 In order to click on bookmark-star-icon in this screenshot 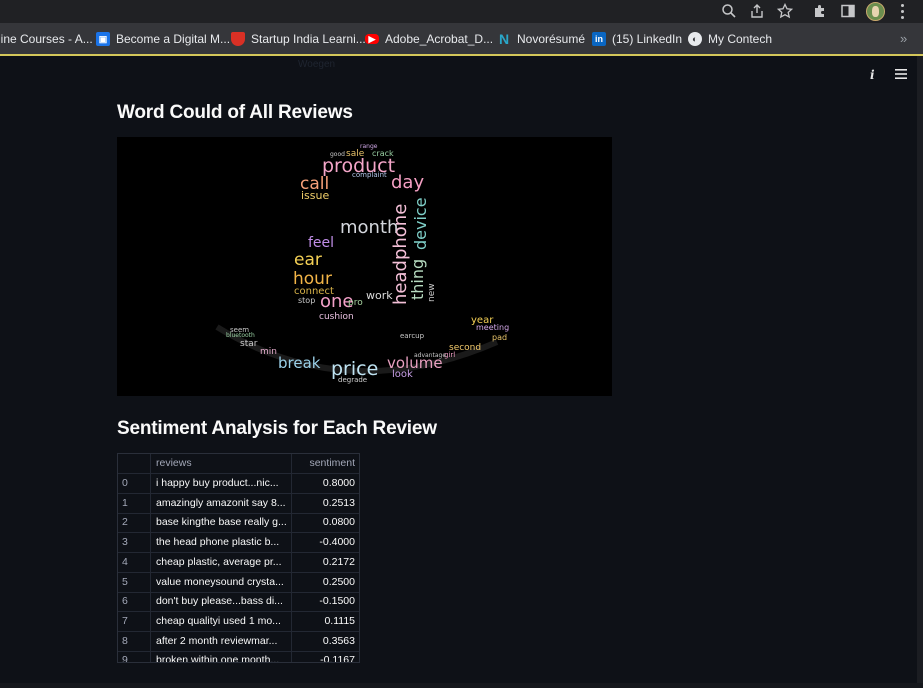, I will do `click(785, 11)`.